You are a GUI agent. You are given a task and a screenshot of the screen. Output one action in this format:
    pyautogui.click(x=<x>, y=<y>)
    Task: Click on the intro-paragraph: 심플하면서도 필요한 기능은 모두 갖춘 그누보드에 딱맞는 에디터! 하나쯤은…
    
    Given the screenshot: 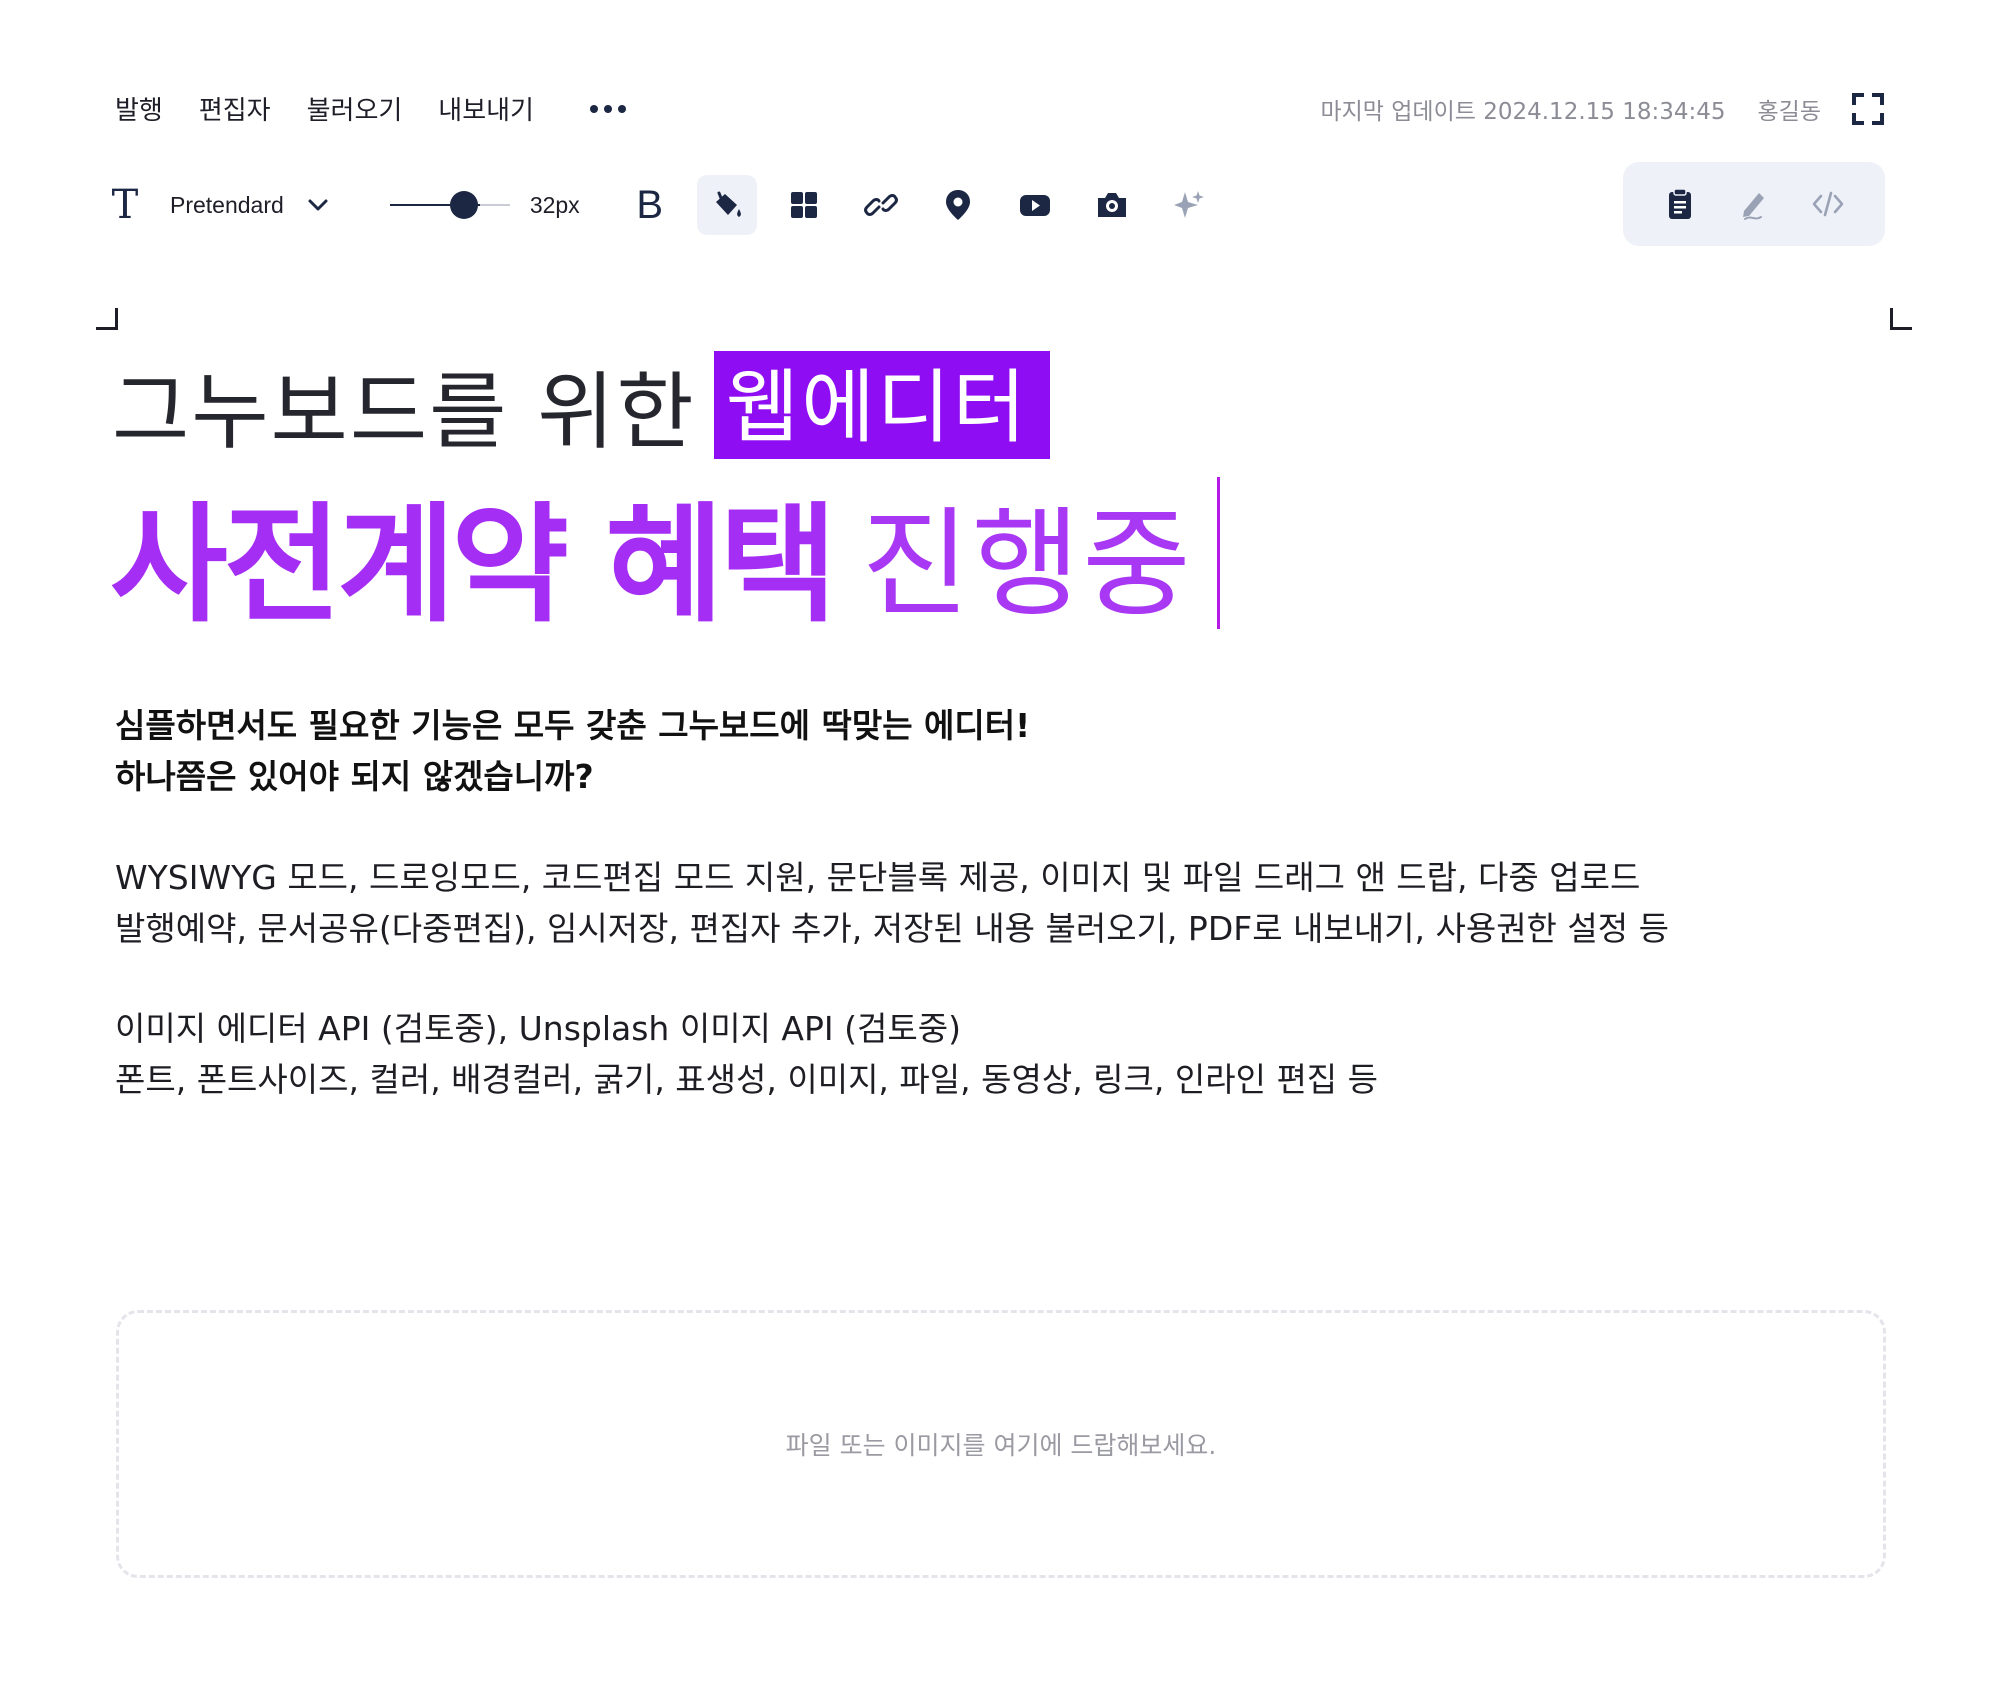 What is the action you would take?
    pyautogui.click(x=572, y=751)
    